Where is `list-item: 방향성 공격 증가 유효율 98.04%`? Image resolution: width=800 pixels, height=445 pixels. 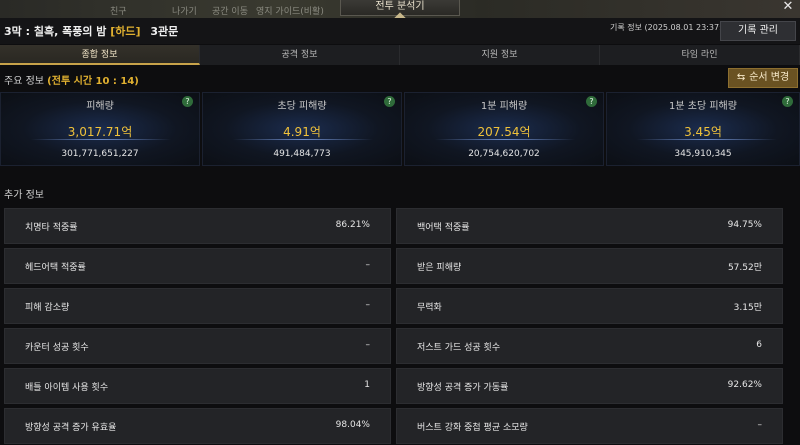 list-item: 방향성 공격 증가 유효율 98.04% is located at coordinates (197, 426).